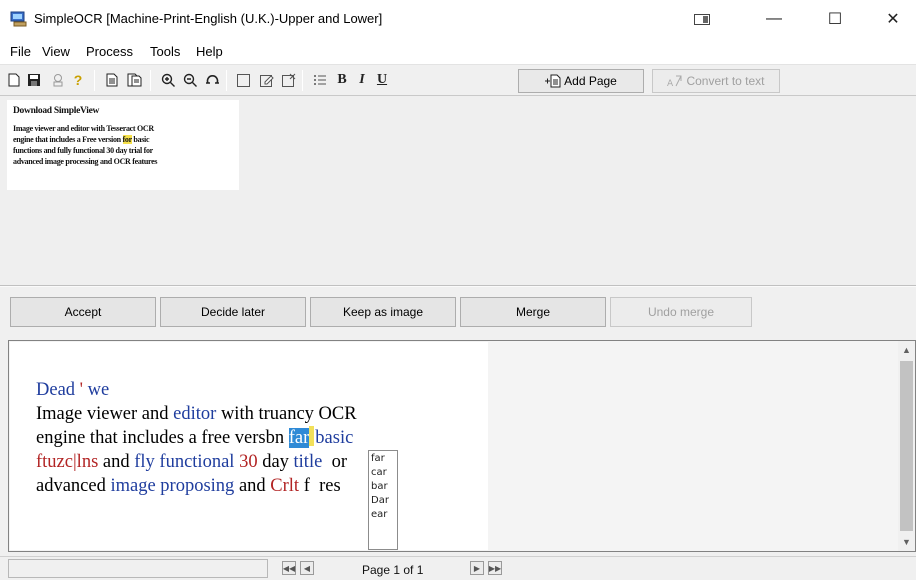  What do you see at coordinates (78, 80) in the screenshot?
I see `help-button: ?` at bounding box center [78, 80].